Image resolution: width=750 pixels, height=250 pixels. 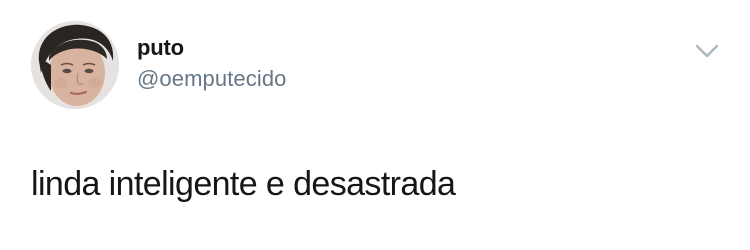 I want to click on profile-photo-icon, so click(x=75, y=65).